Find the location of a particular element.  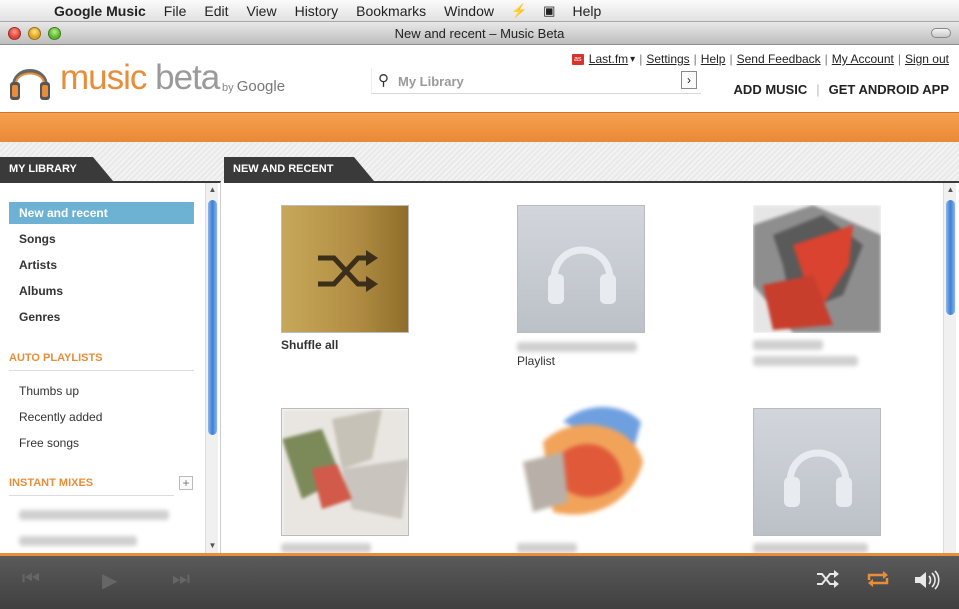

nav-genres: Genres is located at coordinates (101, 317).